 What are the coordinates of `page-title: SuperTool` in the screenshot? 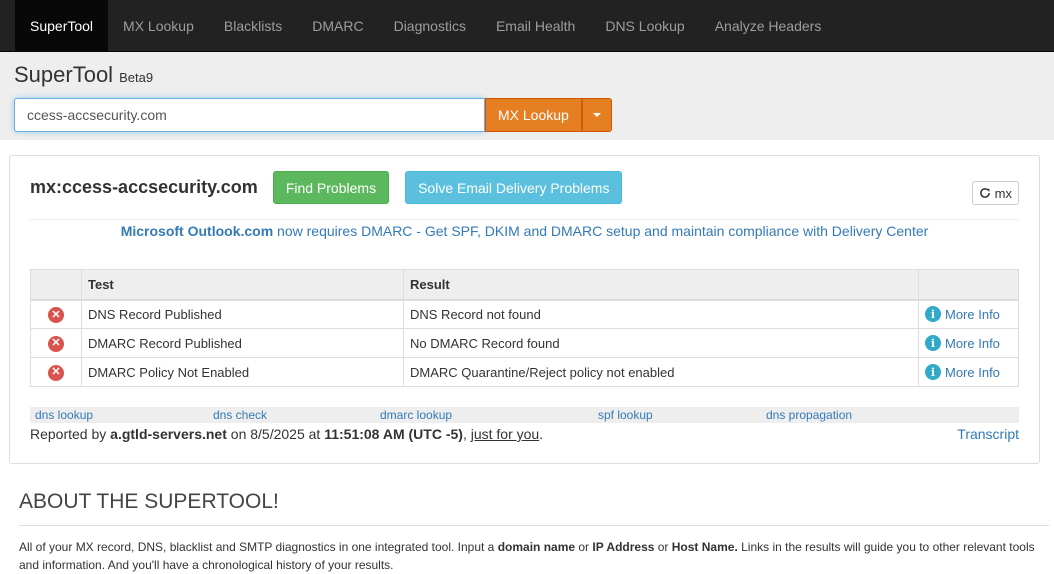 It's located at (64, 74).